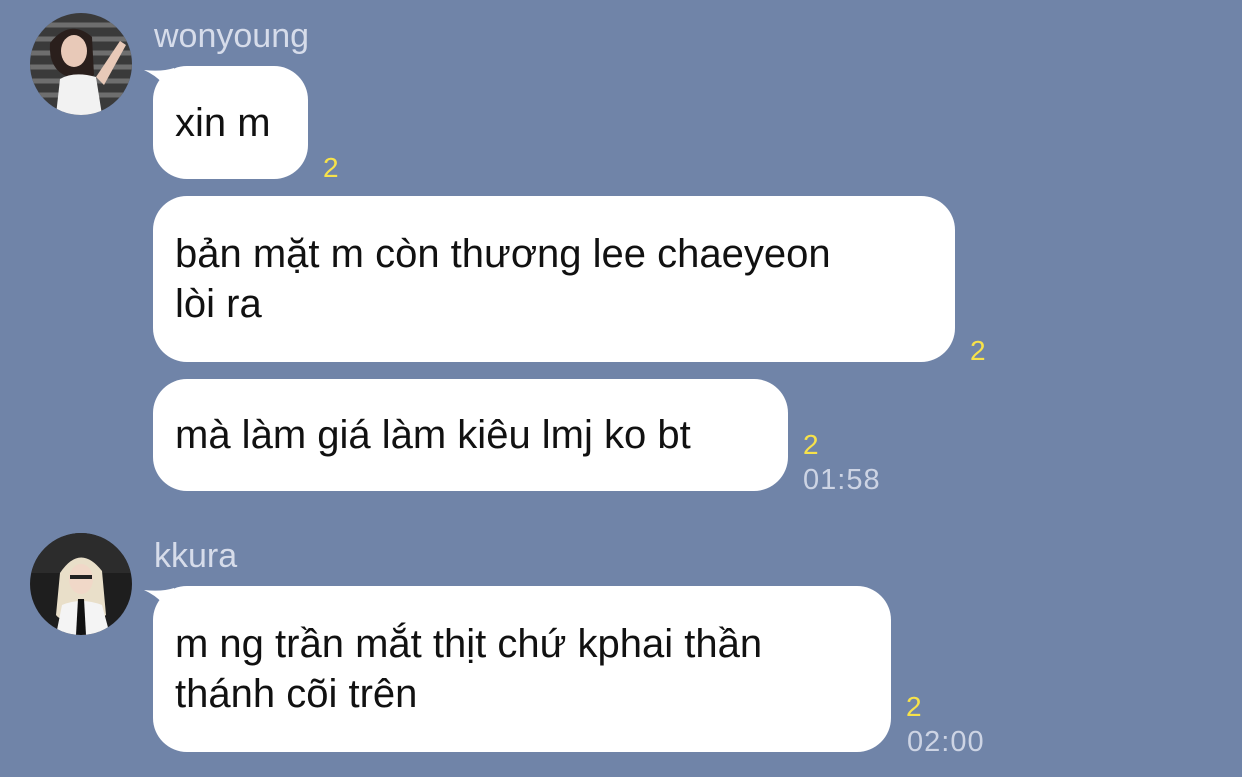 This screenshot has height=777, width=1242. I want to click on message-text: bản mặt m còn thương lee chaeyeon lòi ra, so click(503, 279).